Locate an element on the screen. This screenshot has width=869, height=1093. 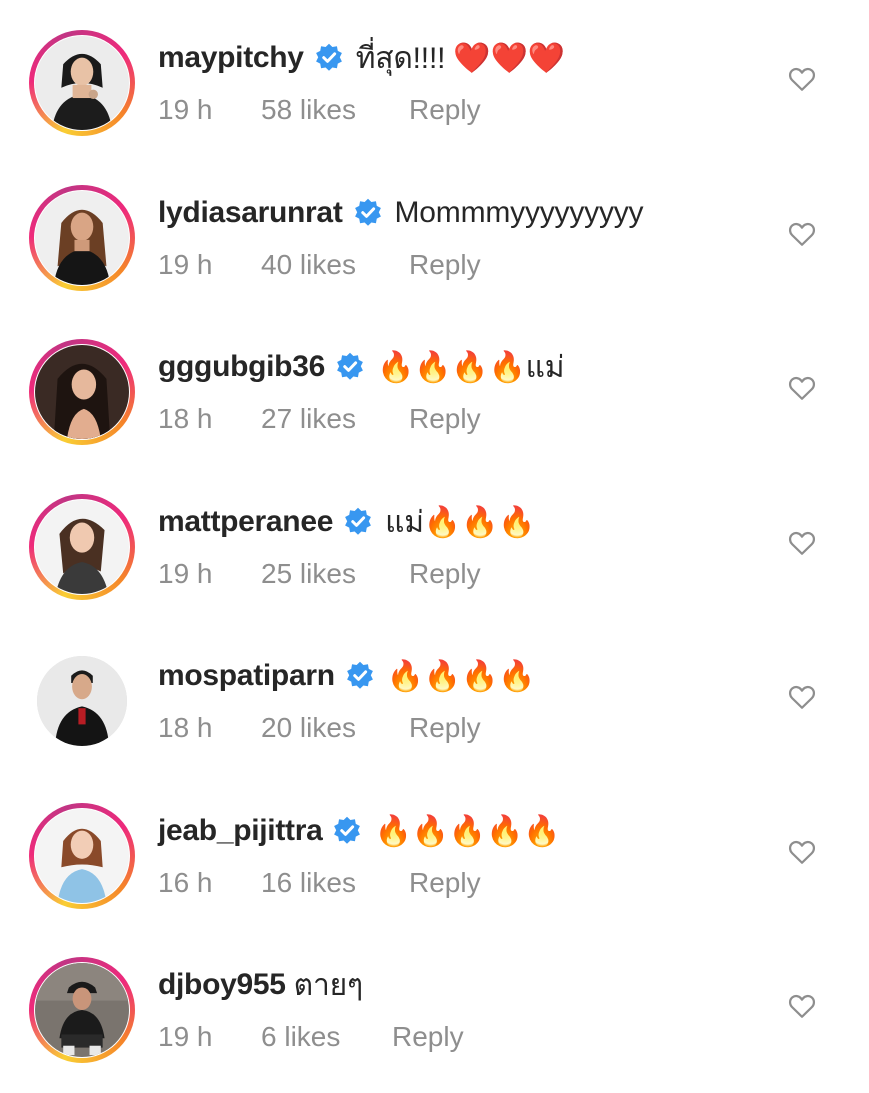
comment-item: djboy955 ตายๆ 19 h 6 likes Reply is located at coordinates (434, 1004).